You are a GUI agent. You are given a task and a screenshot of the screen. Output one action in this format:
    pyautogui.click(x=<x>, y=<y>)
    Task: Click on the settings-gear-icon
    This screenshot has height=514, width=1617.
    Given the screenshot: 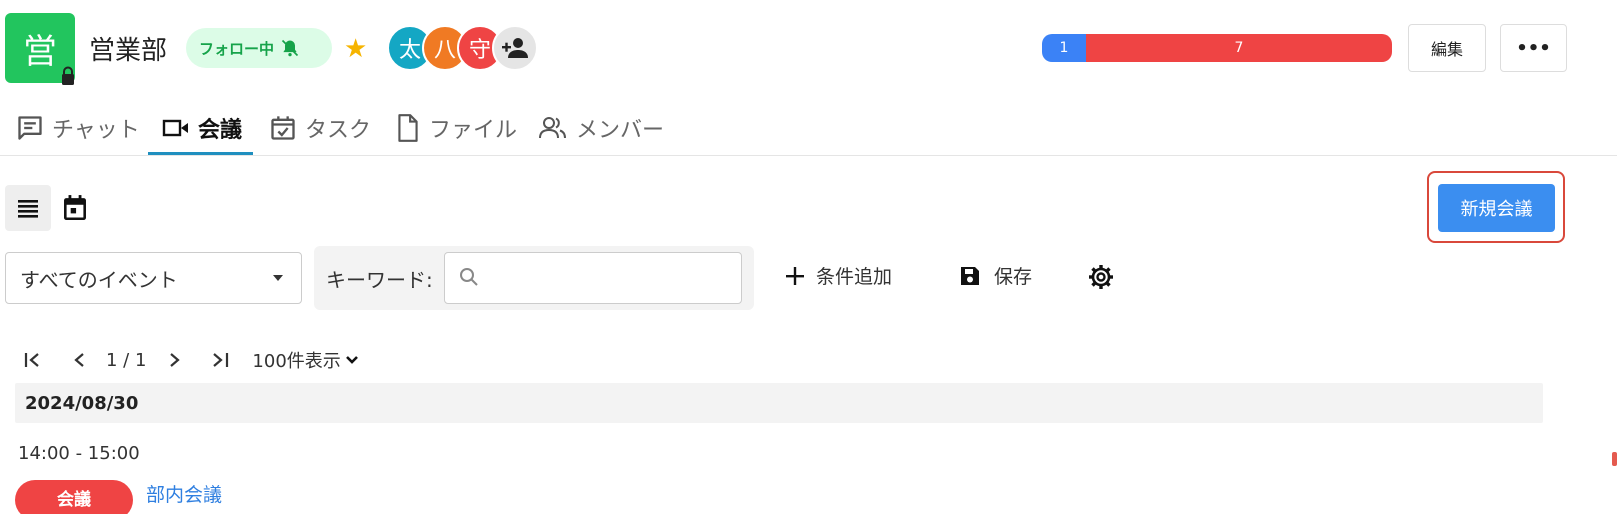 What is the action you would take?
    pyautogui.click(x=1101, y=277)
    